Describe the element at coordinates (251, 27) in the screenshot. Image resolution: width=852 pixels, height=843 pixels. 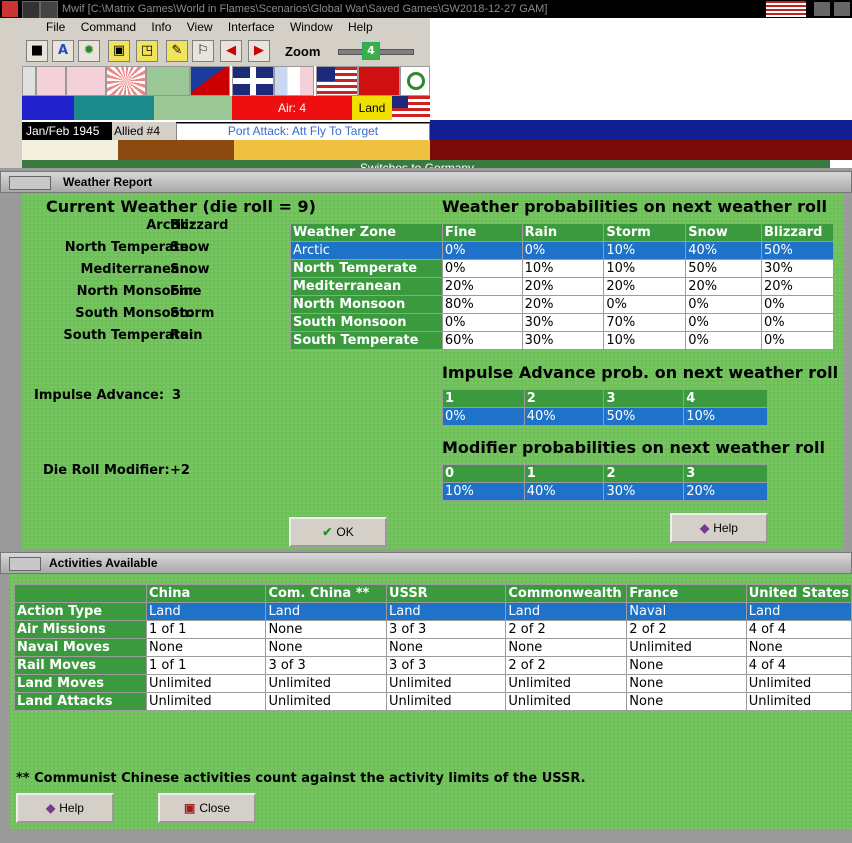
I see `menu-interface: Interface` at that location.